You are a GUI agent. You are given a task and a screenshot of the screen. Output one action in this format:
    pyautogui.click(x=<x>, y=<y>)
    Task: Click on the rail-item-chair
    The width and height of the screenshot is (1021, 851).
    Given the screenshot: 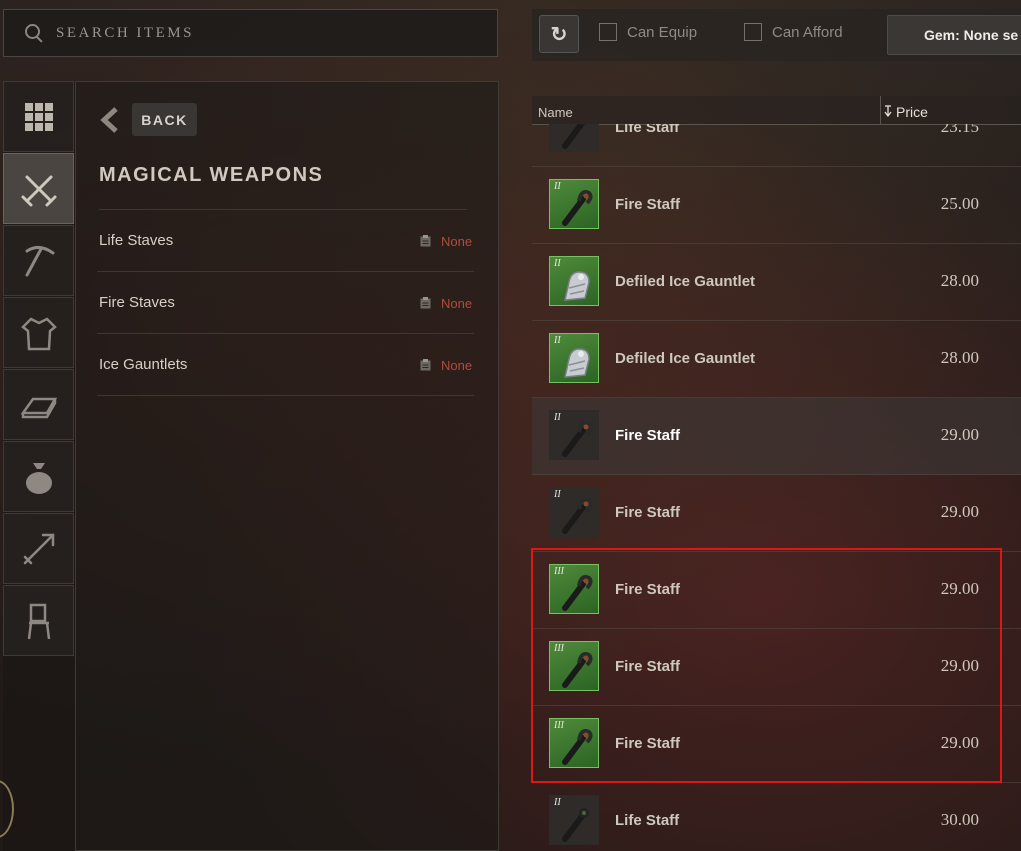 What is the action you would take?
    pyautogui.click(x=38, y=620)
    